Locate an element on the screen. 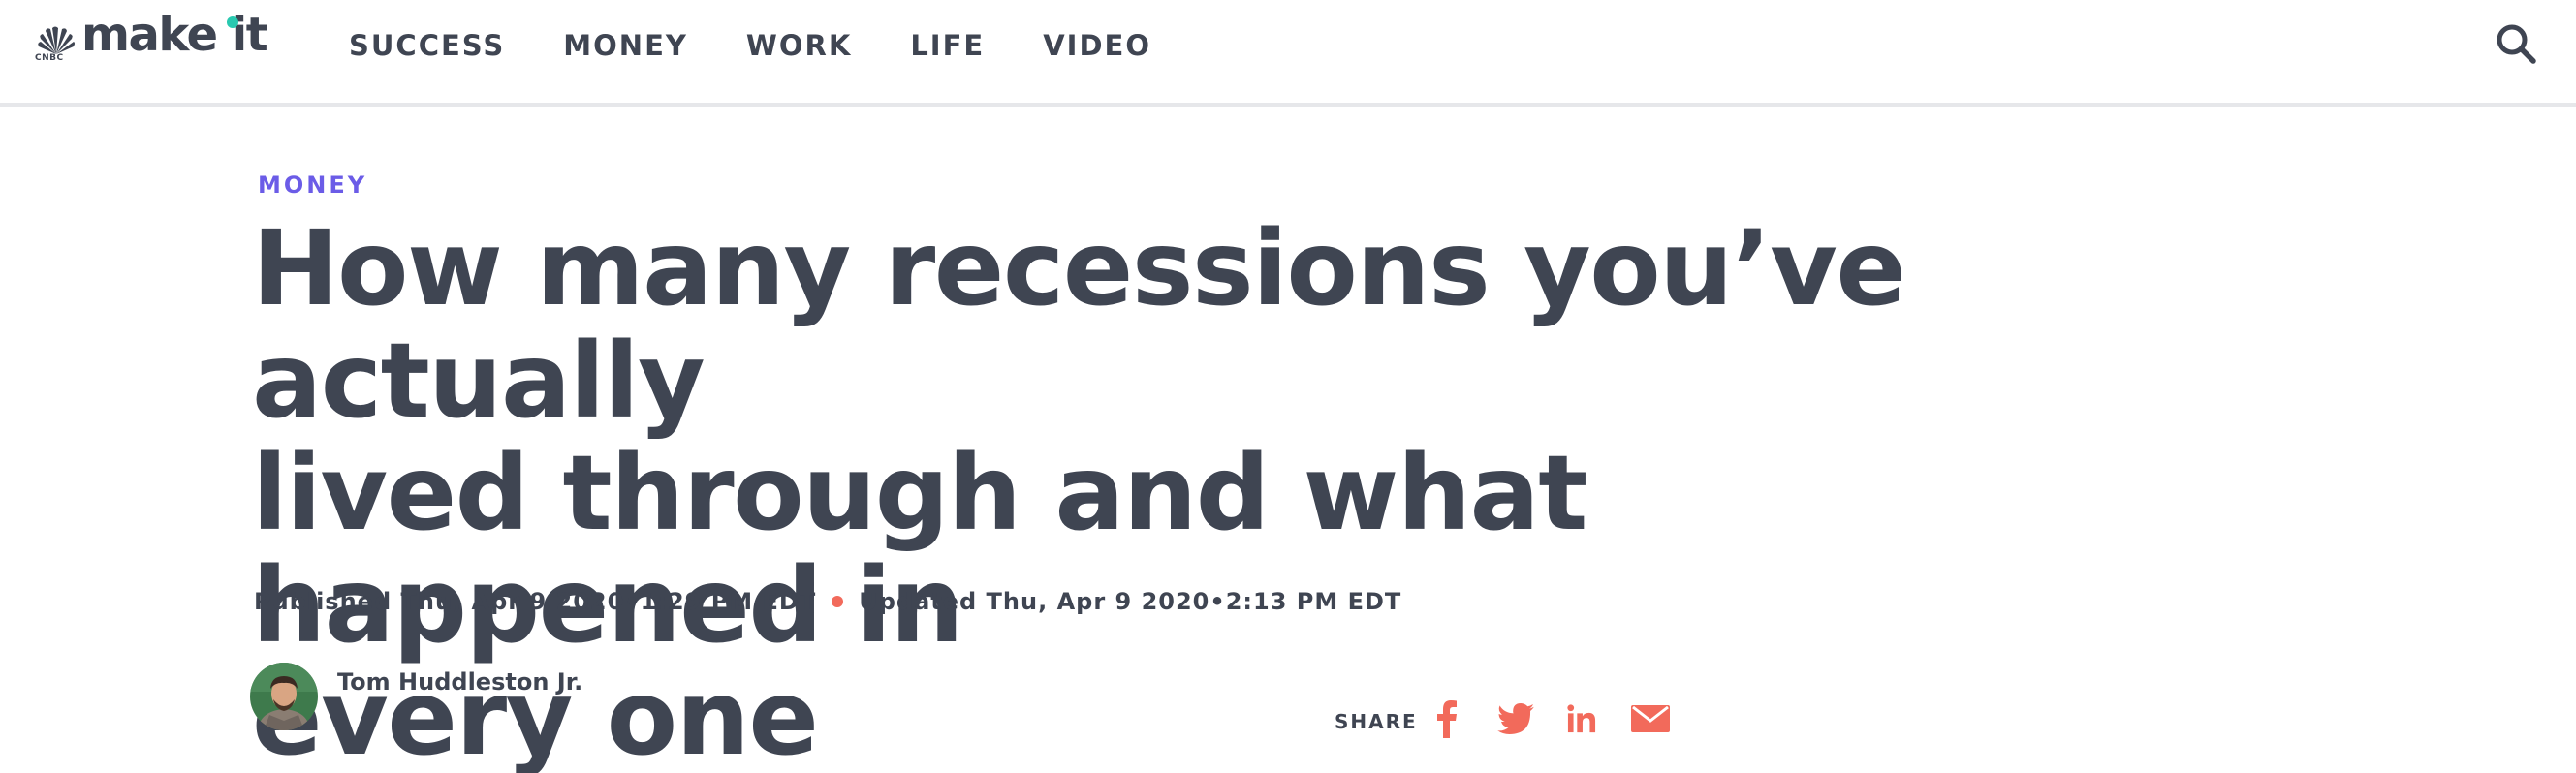 This screenshot has height=773, width=2576. facebook-icon is located at coordinates (1447, 718).